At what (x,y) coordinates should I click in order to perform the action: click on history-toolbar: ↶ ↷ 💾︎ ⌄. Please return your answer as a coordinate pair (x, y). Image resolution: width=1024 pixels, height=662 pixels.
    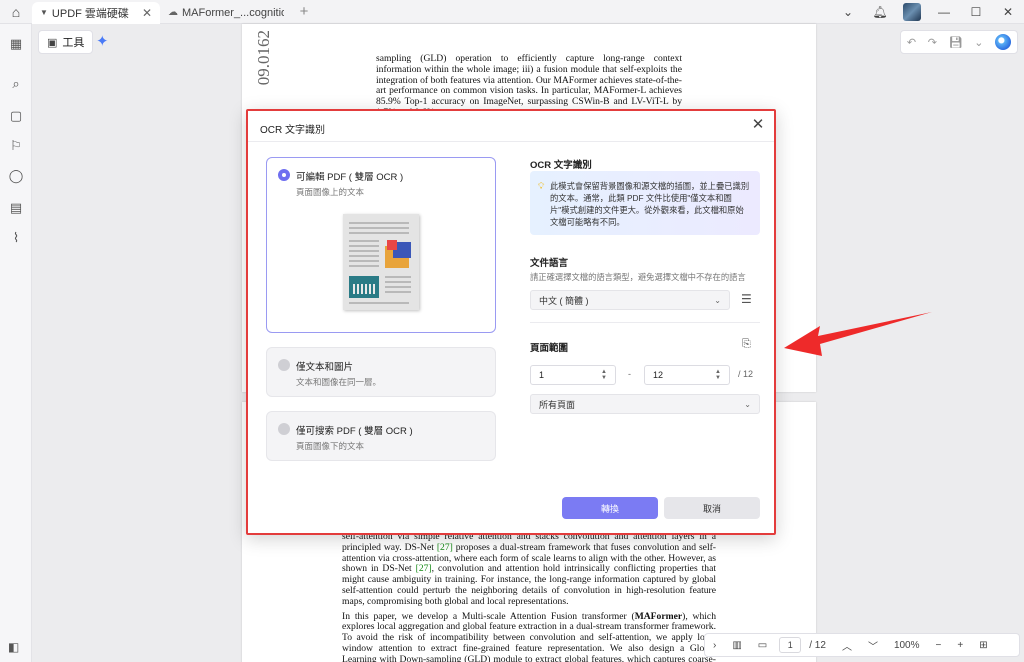
    Looking at the image, I should click on (959, 42).